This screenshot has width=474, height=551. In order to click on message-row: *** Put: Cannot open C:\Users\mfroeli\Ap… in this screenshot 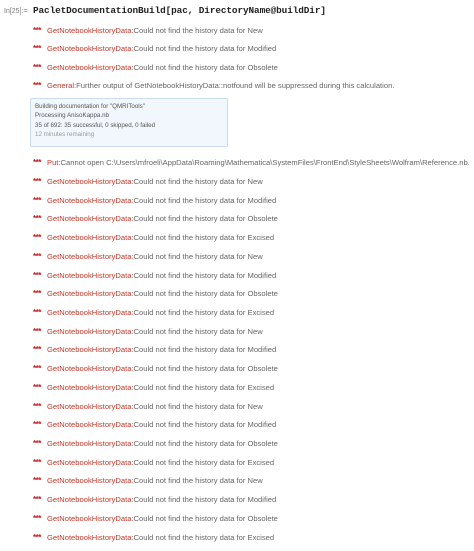, I will do `click(251, 163)`.